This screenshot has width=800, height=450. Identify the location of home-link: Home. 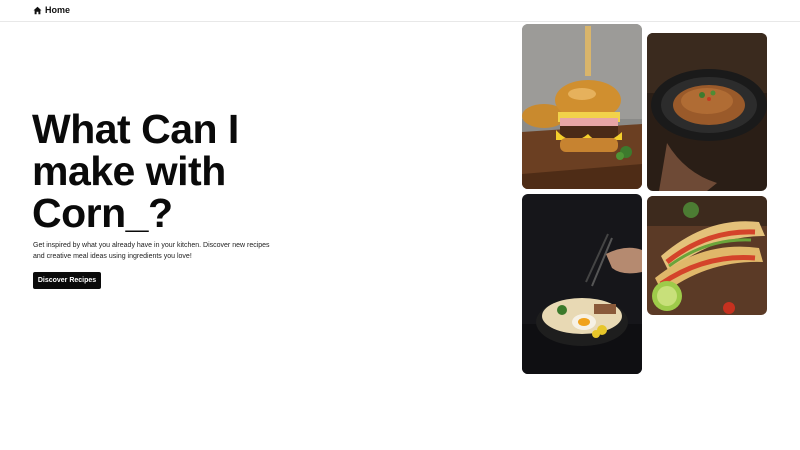
(51, 10).